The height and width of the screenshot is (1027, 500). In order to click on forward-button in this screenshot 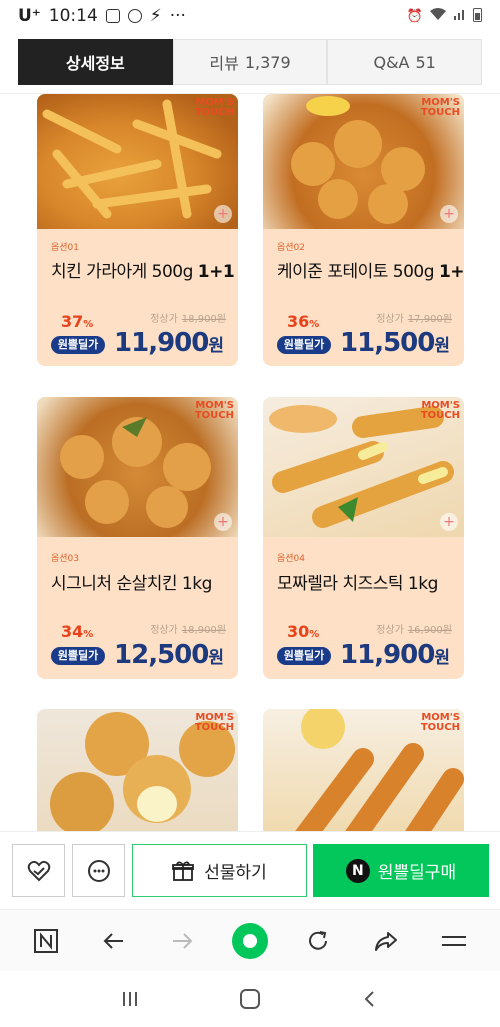, I will do `click(182, 941)`.